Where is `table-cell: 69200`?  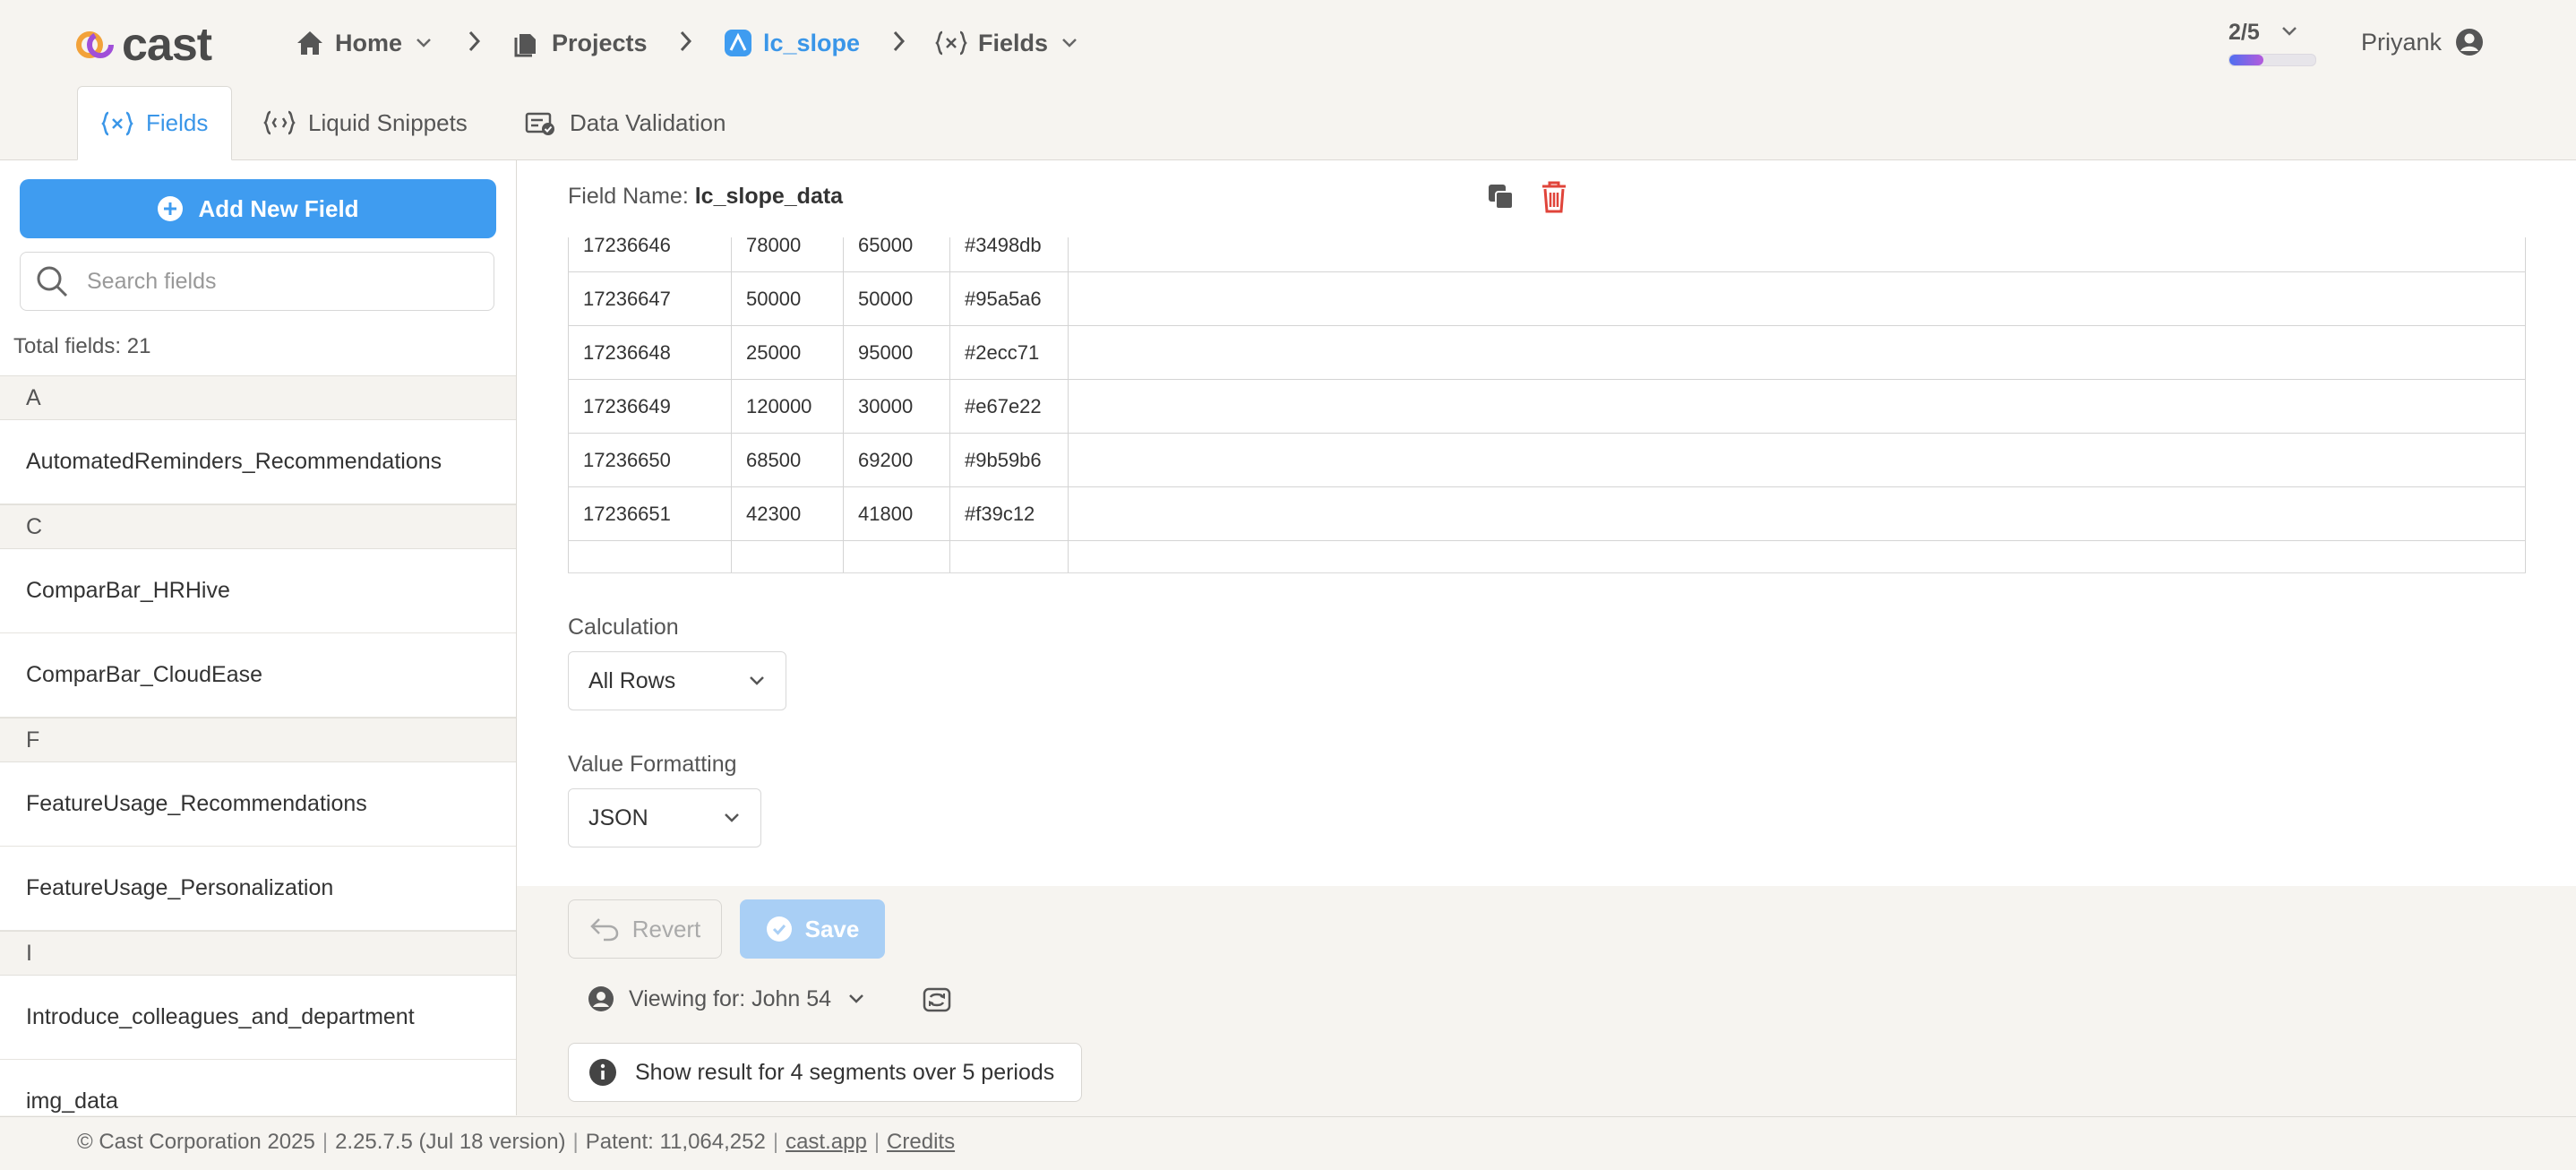
table-cell: 69200 is located at coordinates (896, 460).